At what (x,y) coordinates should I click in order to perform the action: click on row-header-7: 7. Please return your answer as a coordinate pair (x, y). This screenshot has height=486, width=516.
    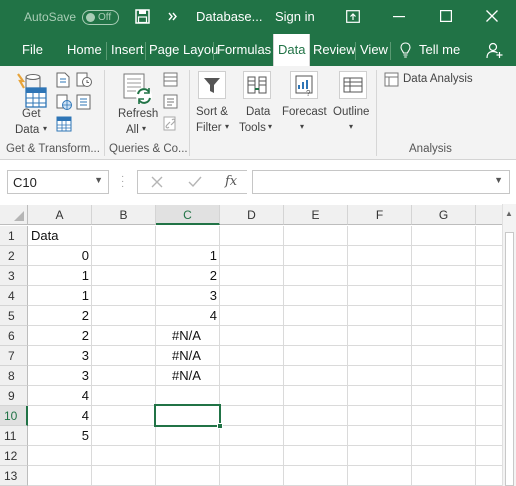
    Looking at the image, I should click on (14, 356).